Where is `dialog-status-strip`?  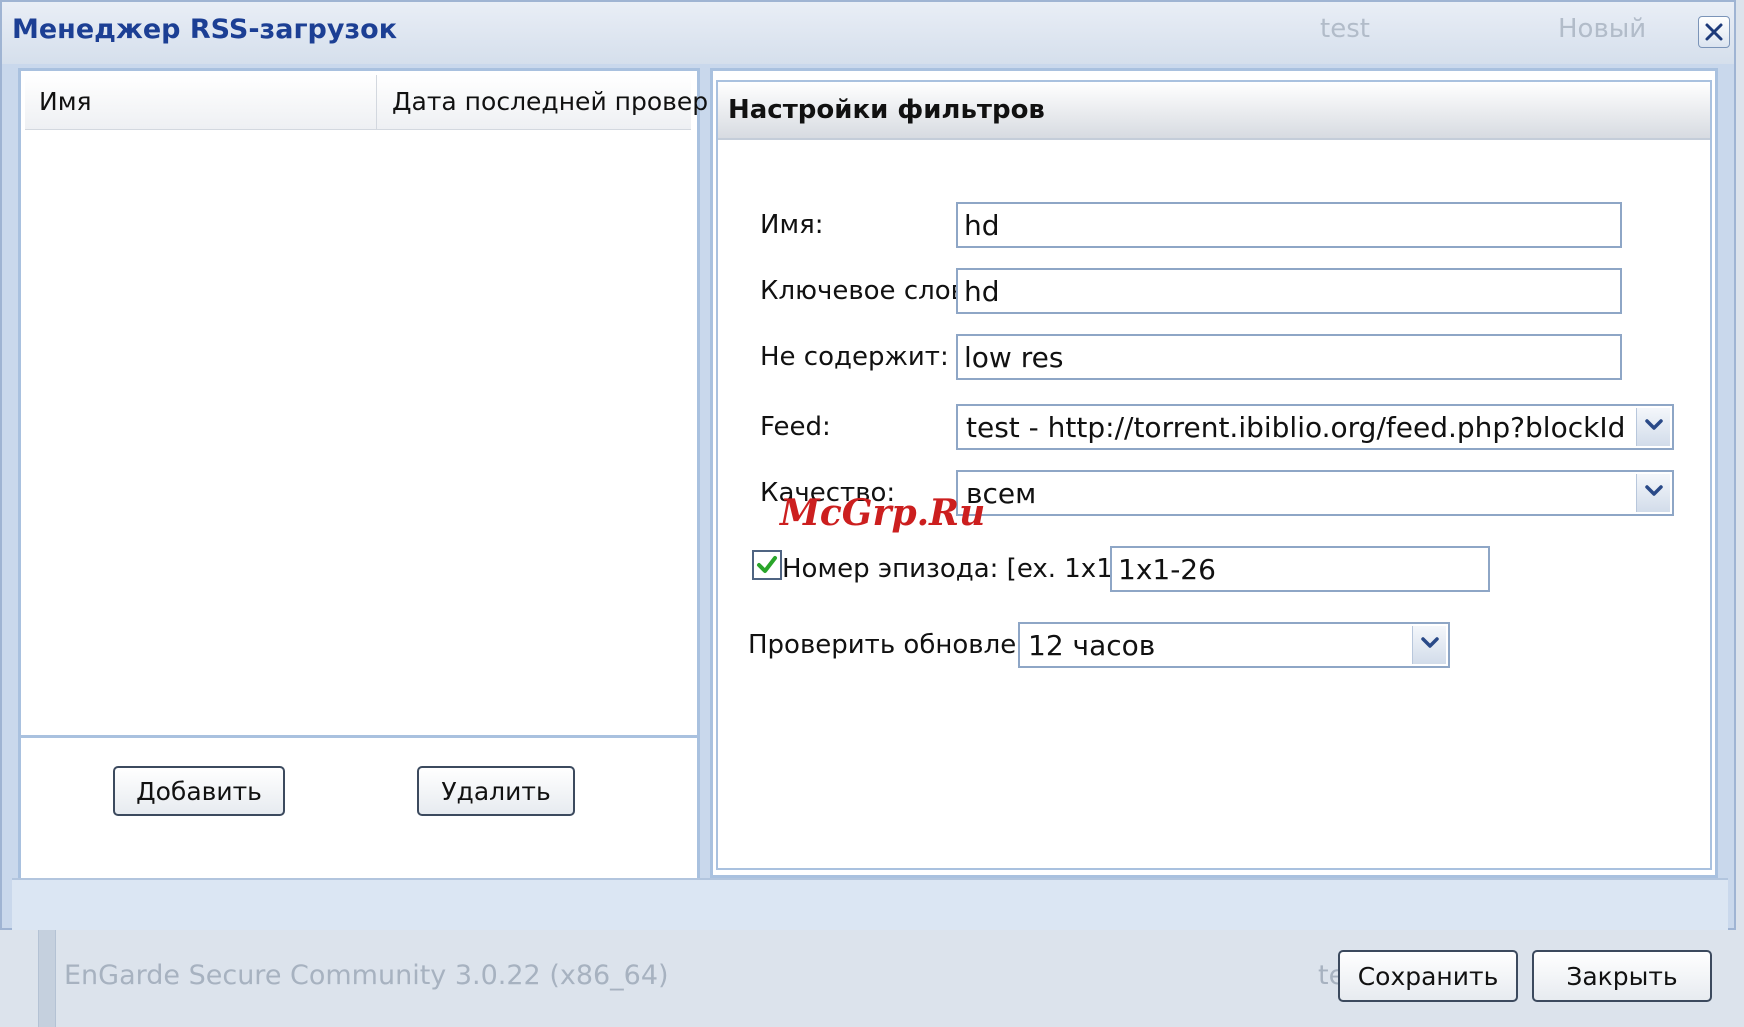 dialog-status-strip is located at coordinates (870, 904).